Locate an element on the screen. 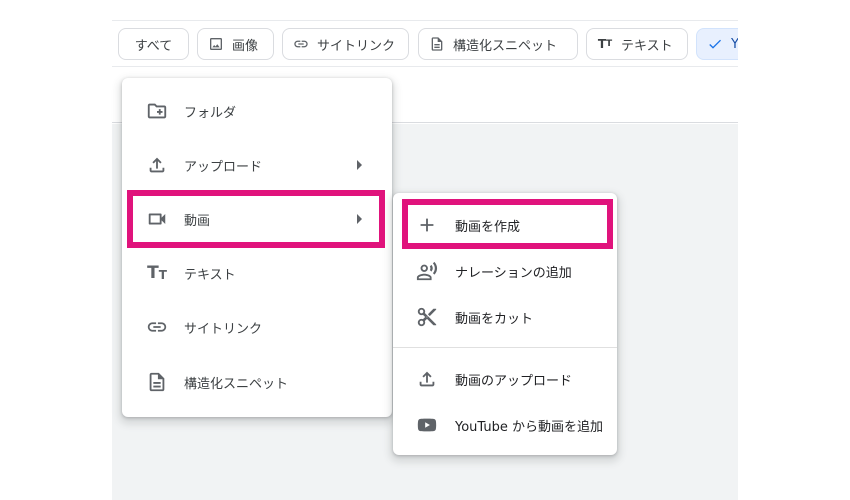  menu-item-structured-snippet: 構造化スニペット is located at coordinates (257, 382).